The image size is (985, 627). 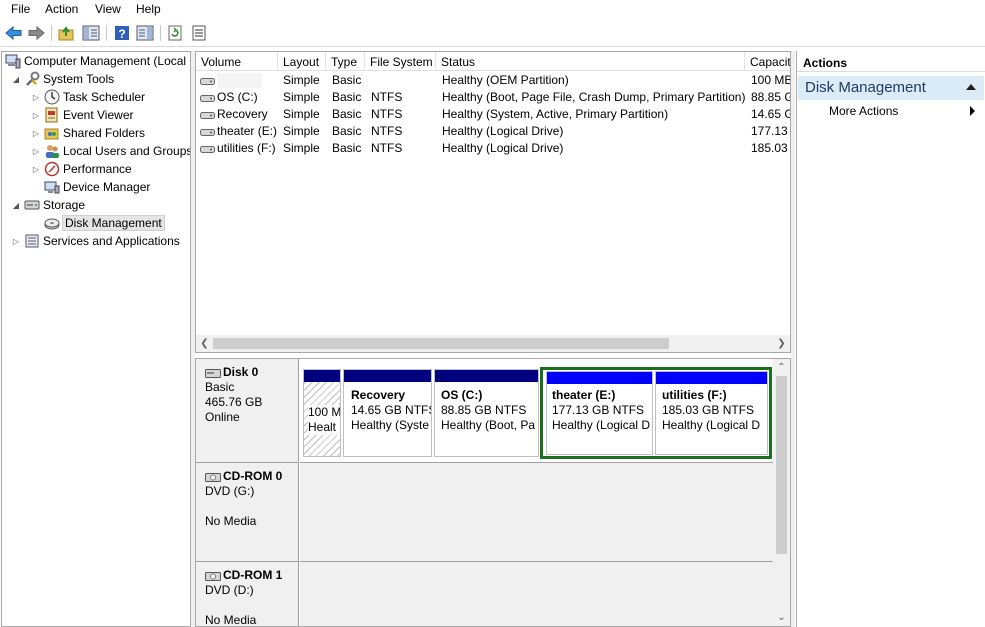 What do you see at coordinates (462, 395) in the screenshot?
I see `partition-name: OS (C:)` at bounding box center [462, 395].